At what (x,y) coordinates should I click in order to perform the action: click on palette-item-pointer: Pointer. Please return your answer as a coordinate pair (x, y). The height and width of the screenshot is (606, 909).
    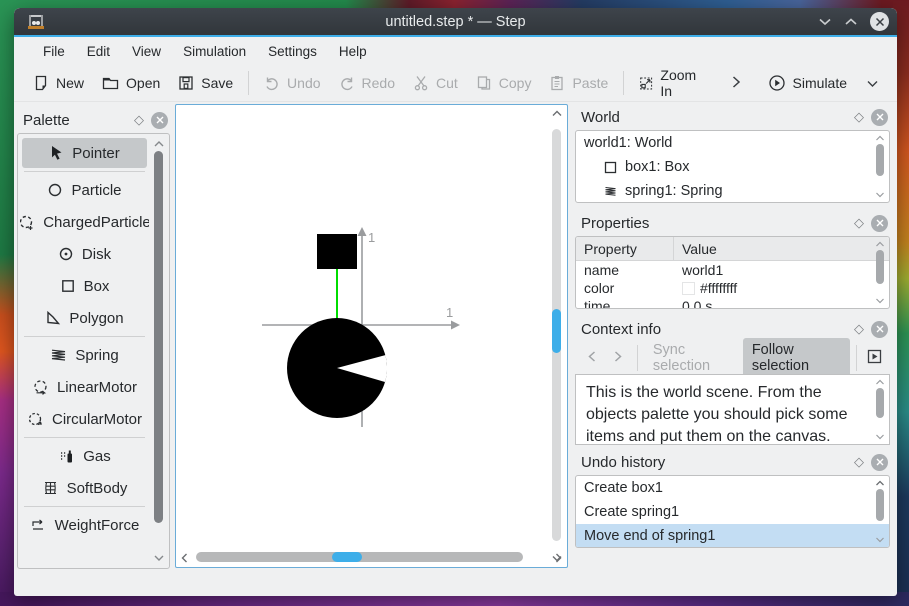
    Looking at the image, I should click on (84, 153).